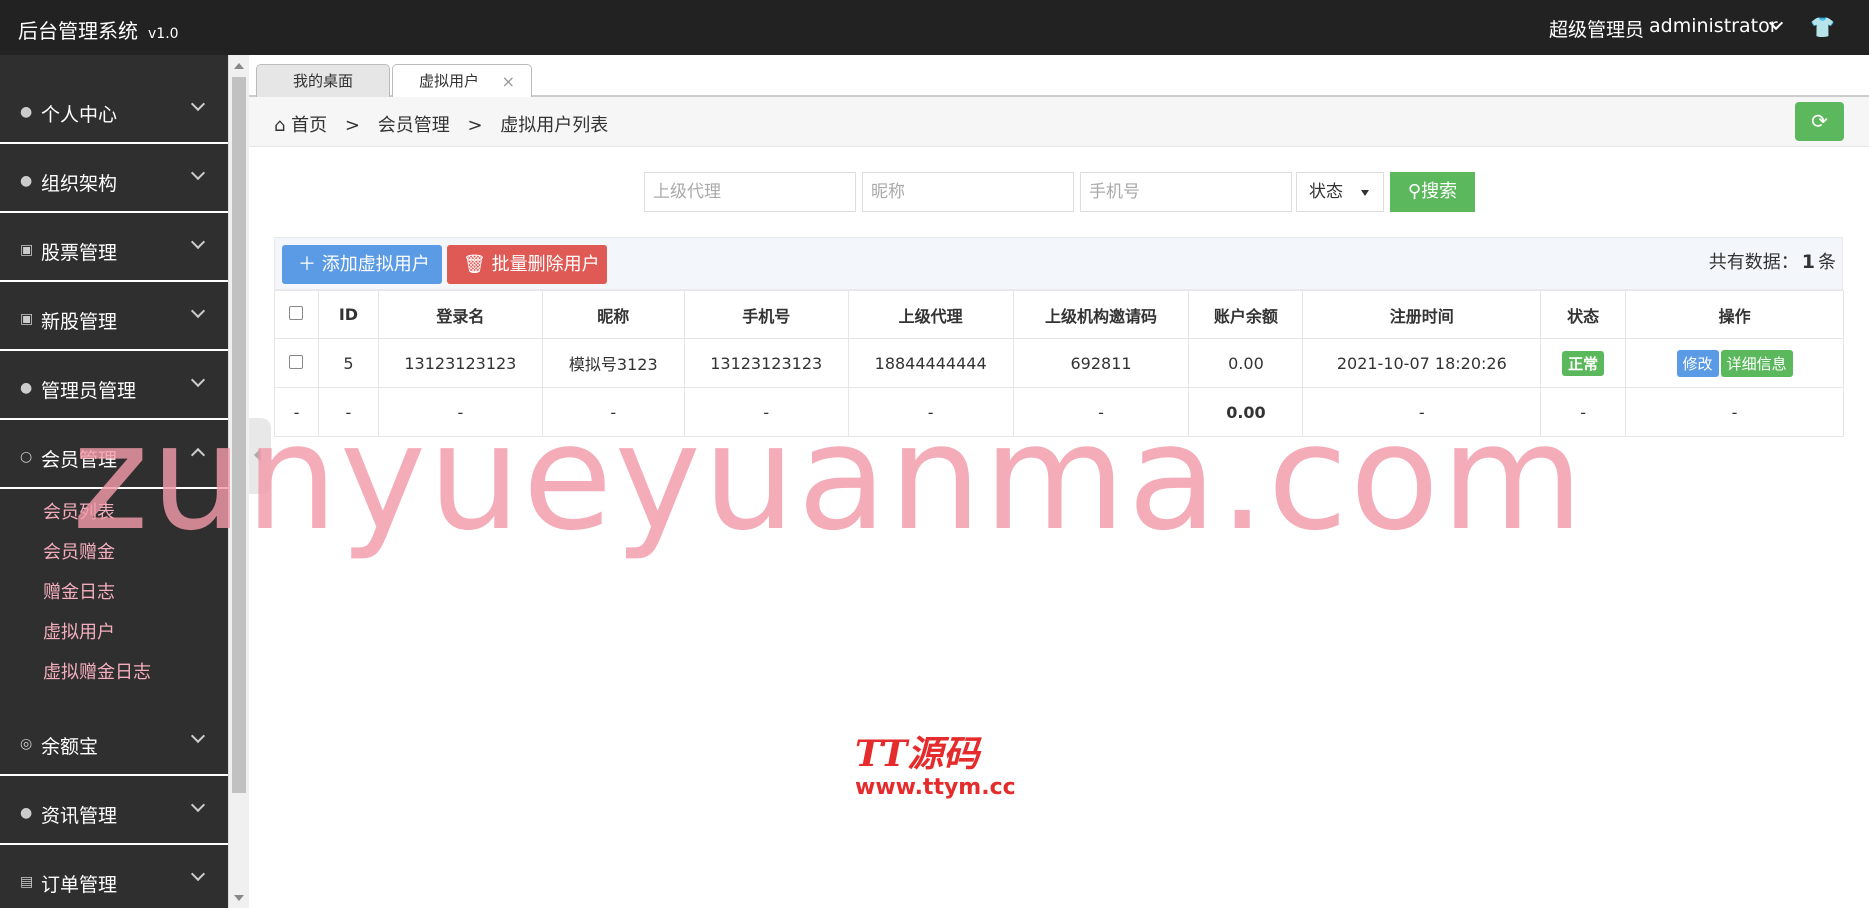 The width and height of the screenshot is (1869, 908). What do you see at coordinates (935, 787) in the screenshot?
I see `logo-url: www.ttym.cc` at bounding box center [935, 787].